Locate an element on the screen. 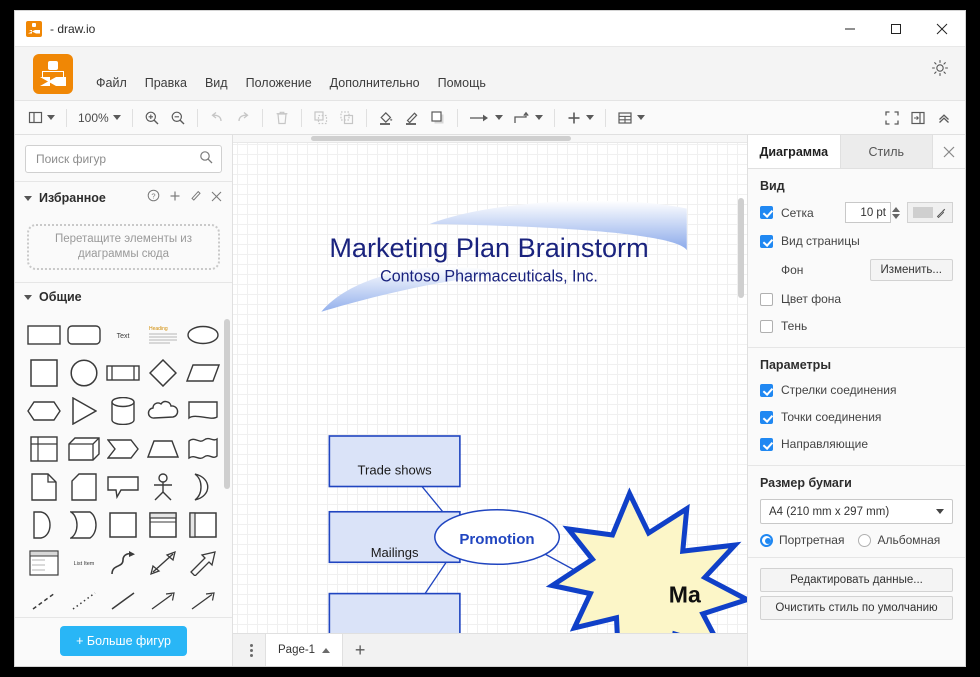 This screenshot has height=677, width=980. undo-icon is located at coordinates (217, 118).